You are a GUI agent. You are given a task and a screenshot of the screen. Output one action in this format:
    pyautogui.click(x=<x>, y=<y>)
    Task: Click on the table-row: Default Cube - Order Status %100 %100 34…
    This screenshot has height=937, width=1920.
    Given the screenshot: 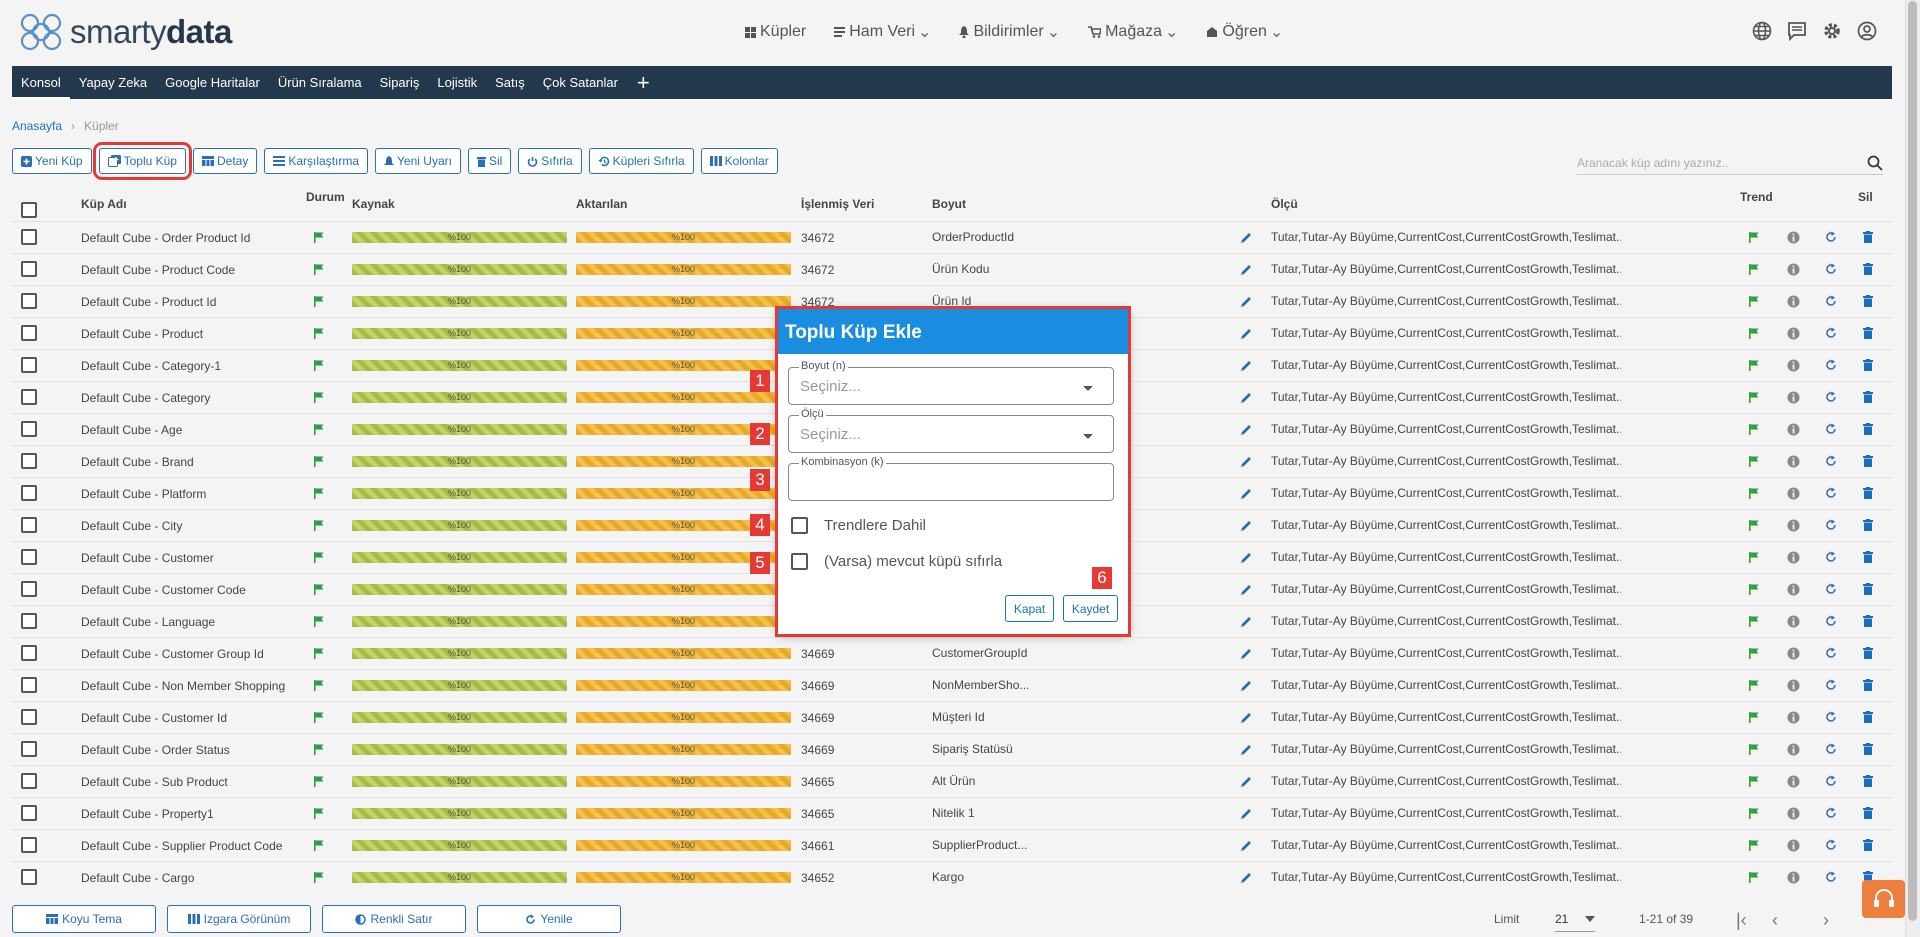 What is the action you would take?
    pyautogui.click(x=952, y=749)
    